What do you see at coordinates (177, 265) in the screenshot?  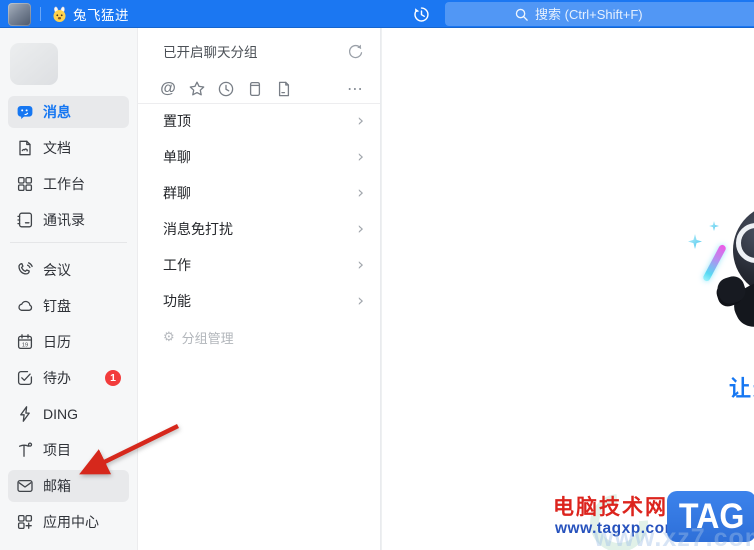 I see `group-label: 工作` at bounding box center [177, 265].